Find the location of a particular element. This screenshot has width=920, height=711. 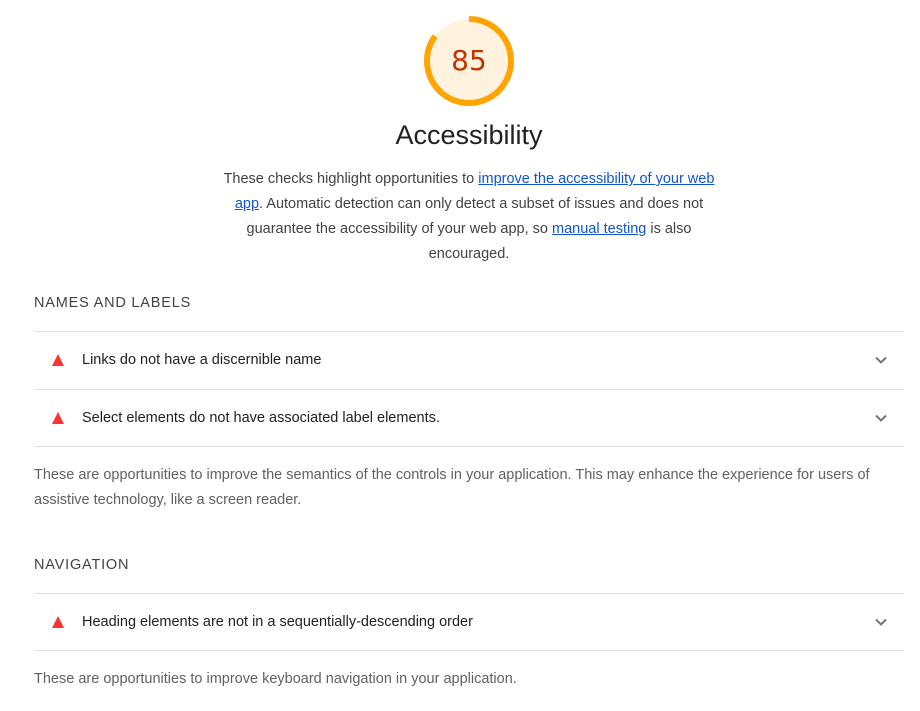

audit-label: Links do not have a discernible name is located at coordinates (202, 360).